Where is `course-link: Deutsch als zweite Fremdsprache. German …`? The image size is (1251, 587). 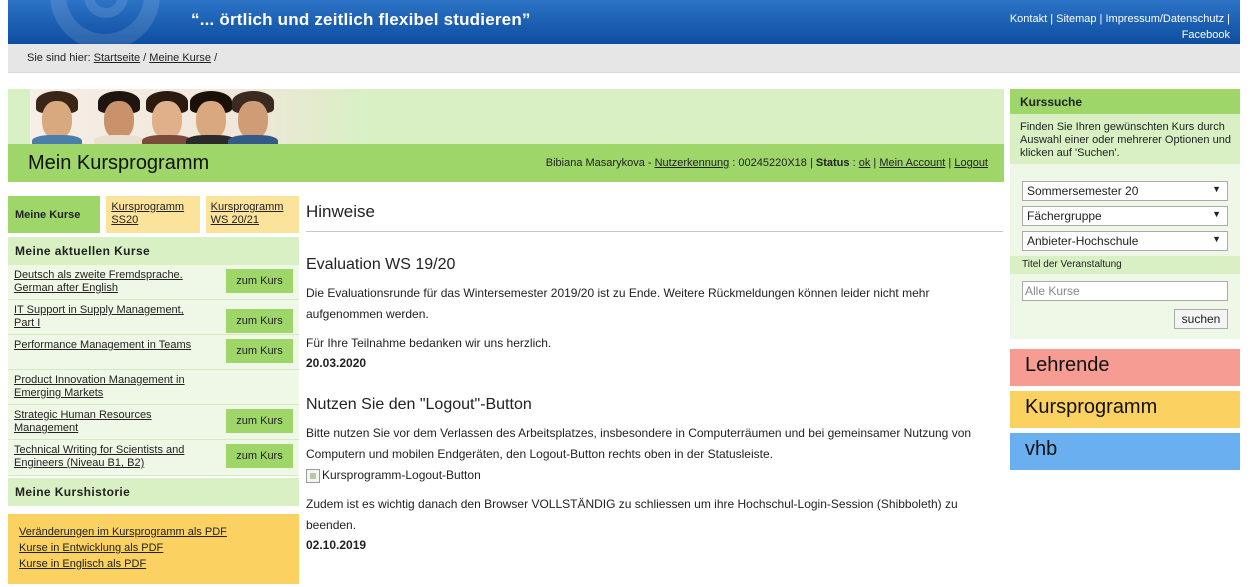
course-link: Deutsch als zweite Fremdsprache. German … is located at coordinates (98, 281).